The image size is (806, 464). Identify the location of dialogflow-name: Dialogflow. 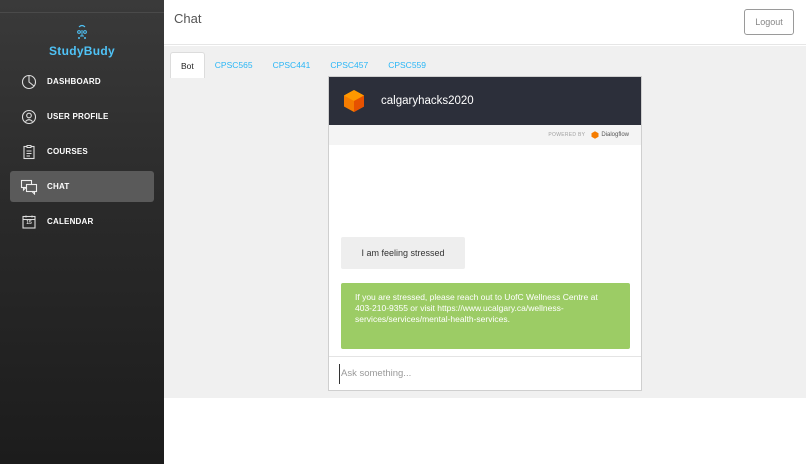
(615, 135).